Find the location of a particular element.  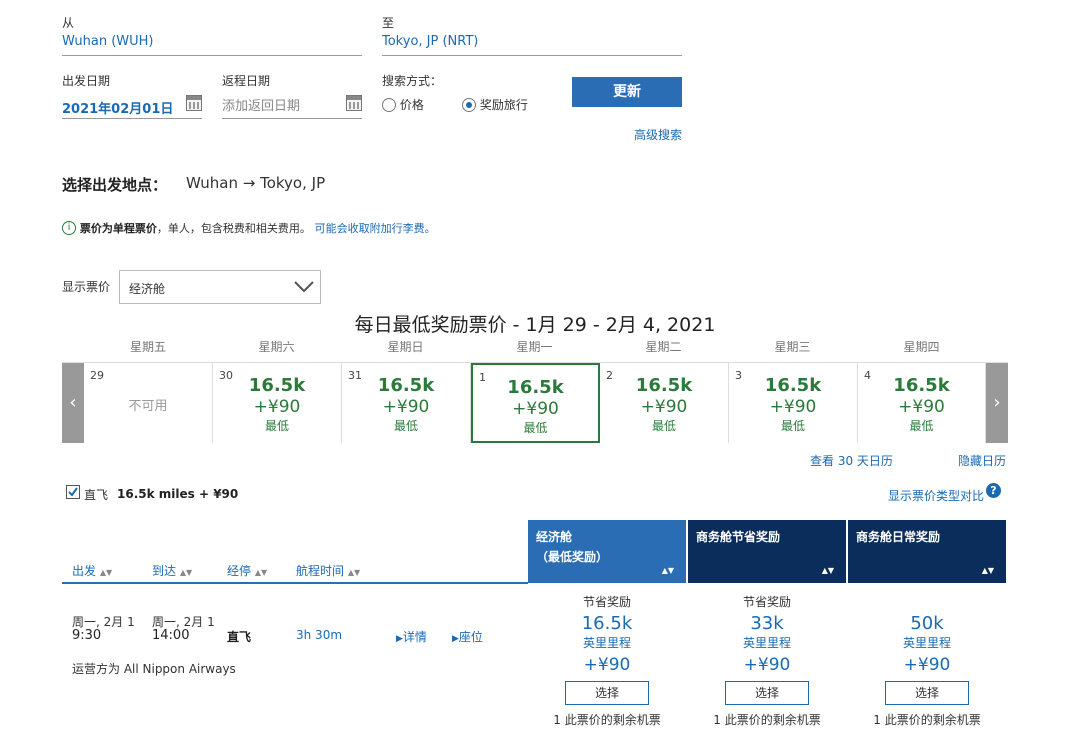

calendar-title: 每日最低奖励票价 - 1月 29 - 2月 4, 2021 is located at coordinates (535, 325).